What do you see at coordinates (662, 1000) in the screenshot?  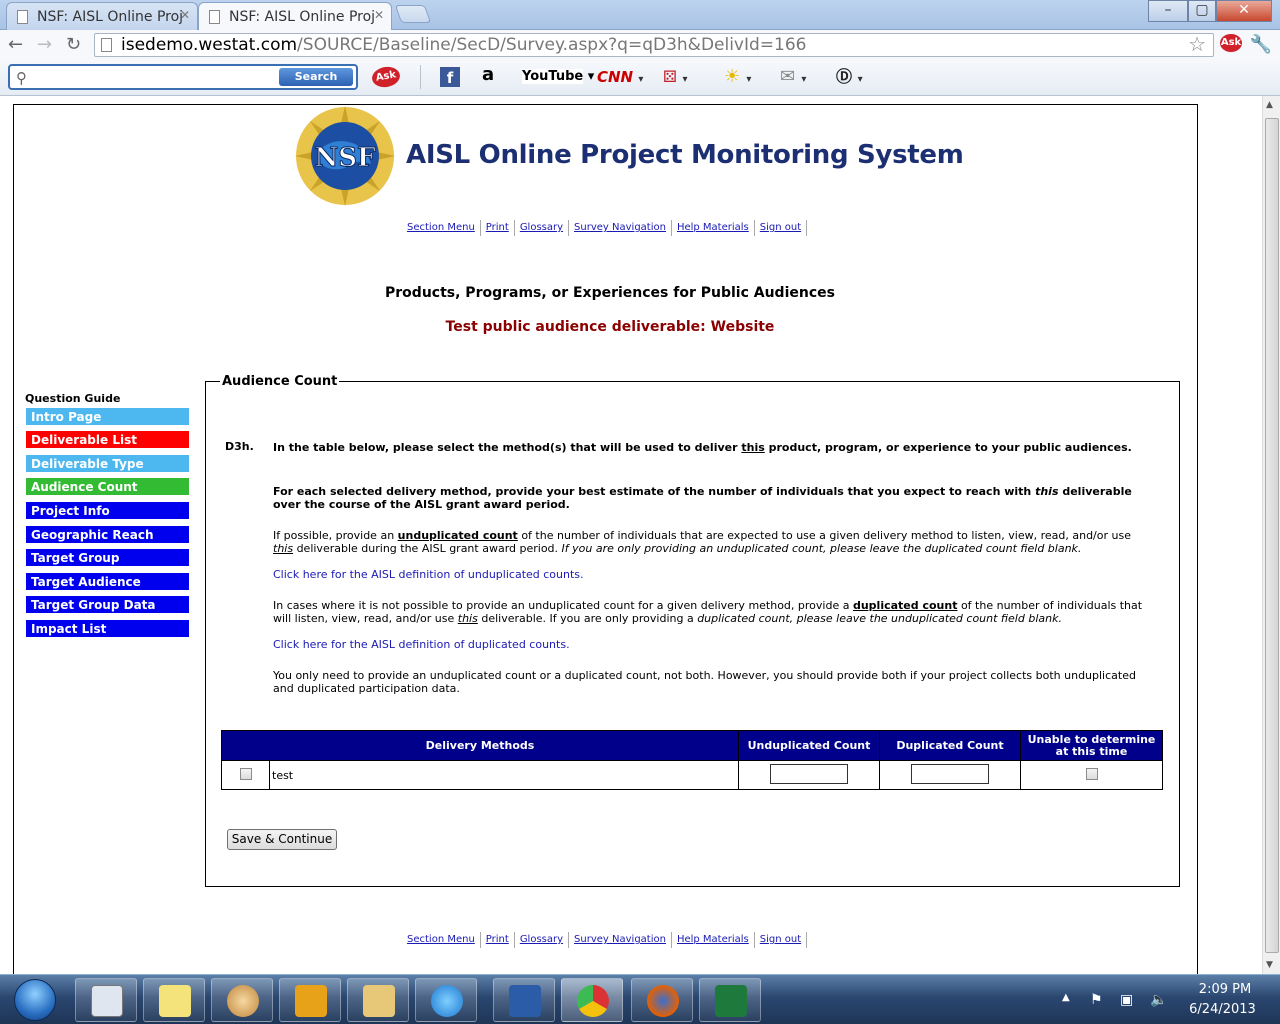 I see `firefox-app-icon` at bounding box center [662, 1000].